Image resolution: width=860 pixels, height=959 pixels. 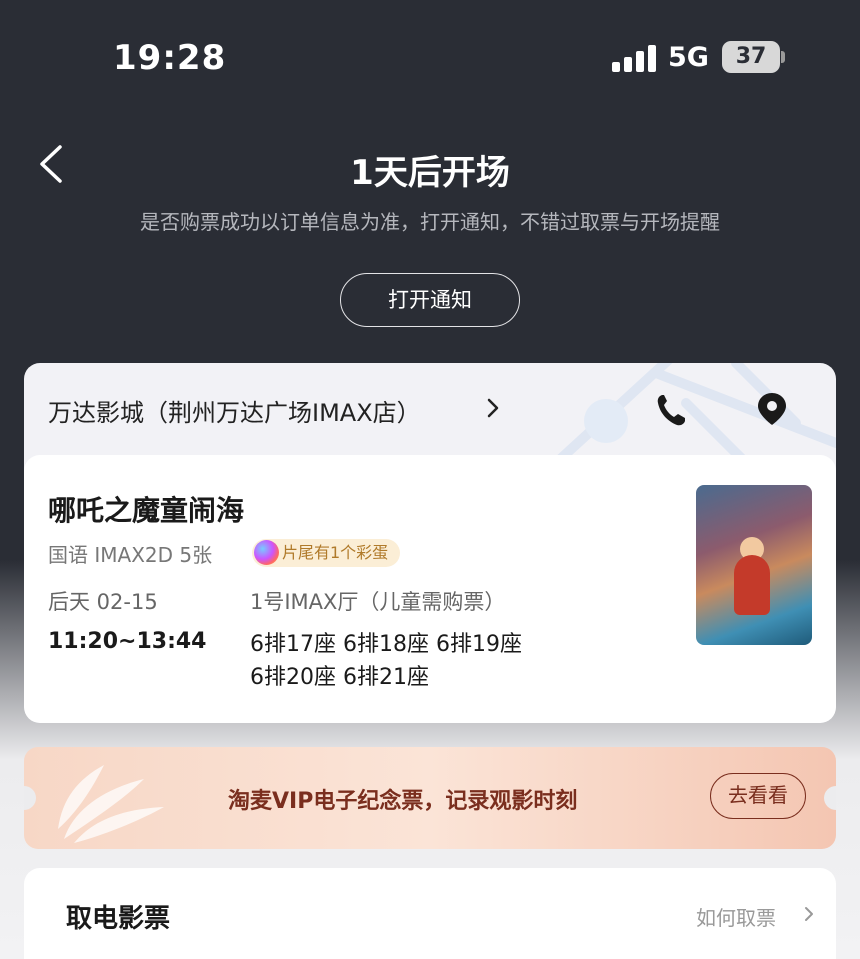 I want to click on page-title: 1天后开场, so click(x=430, y=173).